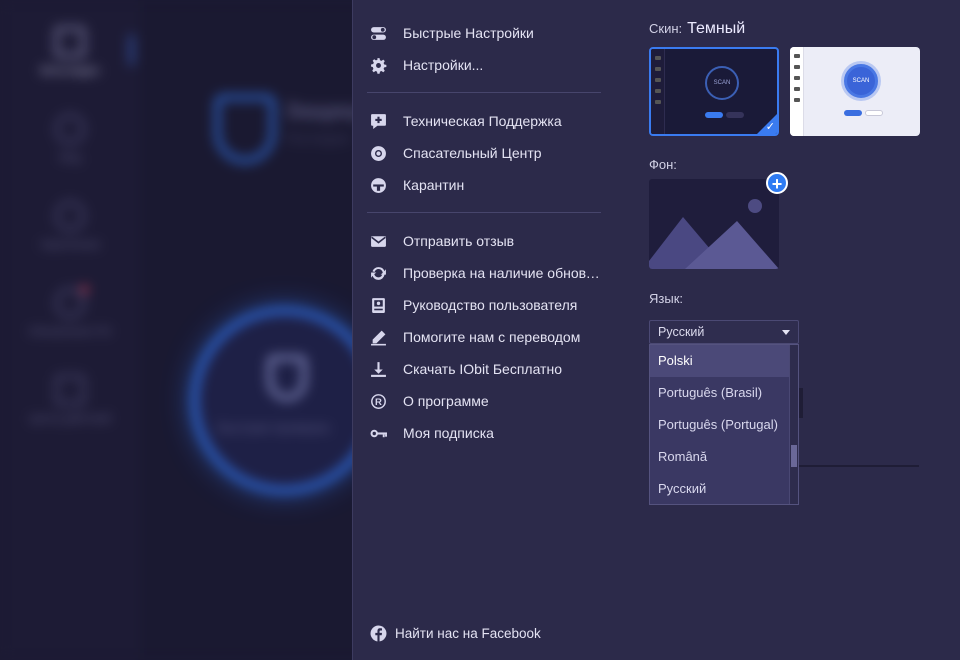  I want to click on menu-item-quick-settings: Быстрые Настройки, so click(485, 33).